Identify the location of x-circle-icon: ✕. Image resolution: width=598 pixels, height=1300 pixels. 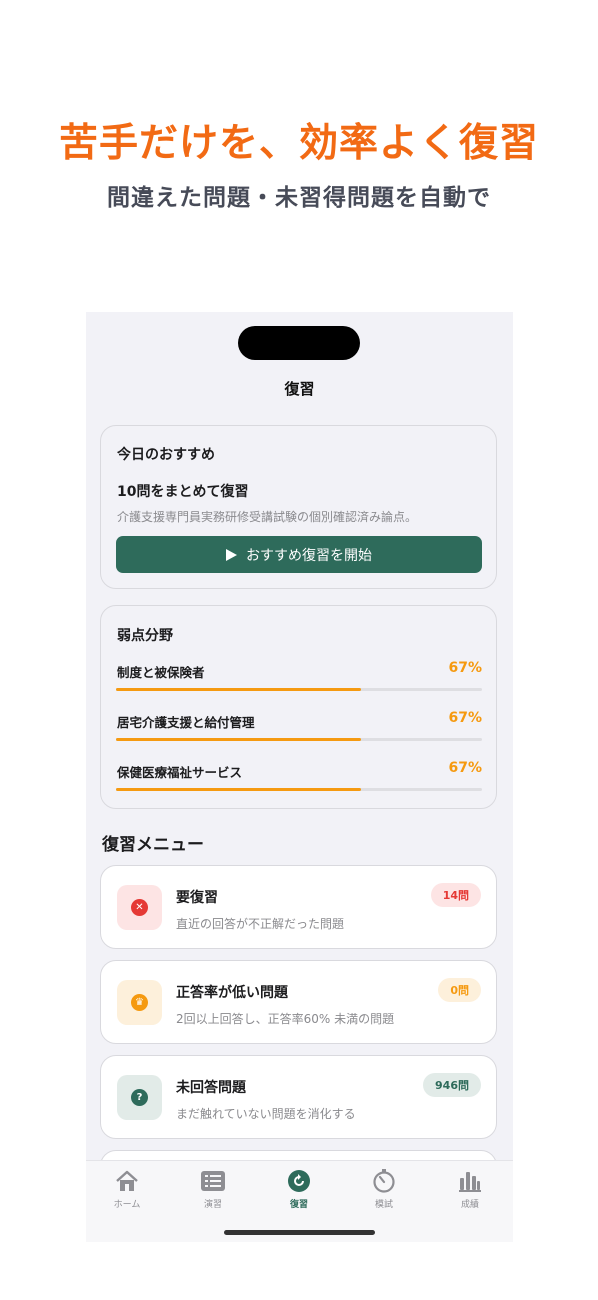
(139, 907).